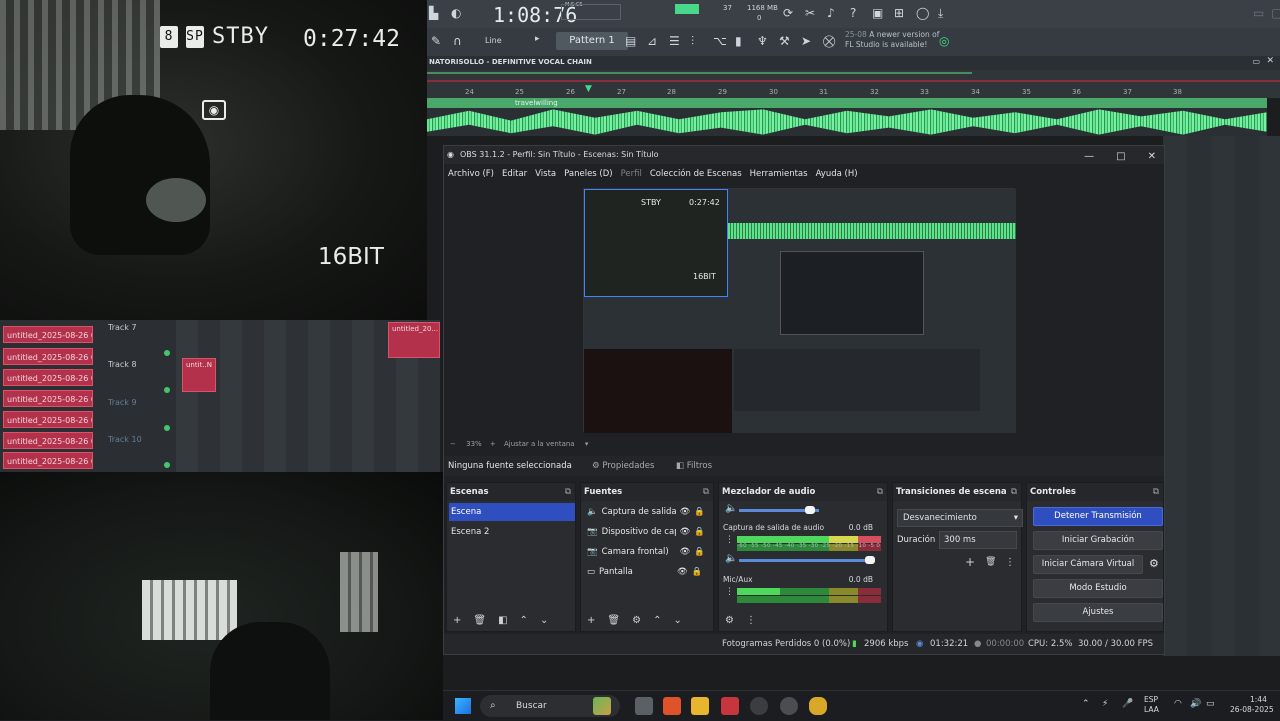 Image resolution: width=1280 pixels, height=721 pixels. Describe the element at coordinates (1221, 396) in the screenshot. I see `playlist-grid-right` at that location.